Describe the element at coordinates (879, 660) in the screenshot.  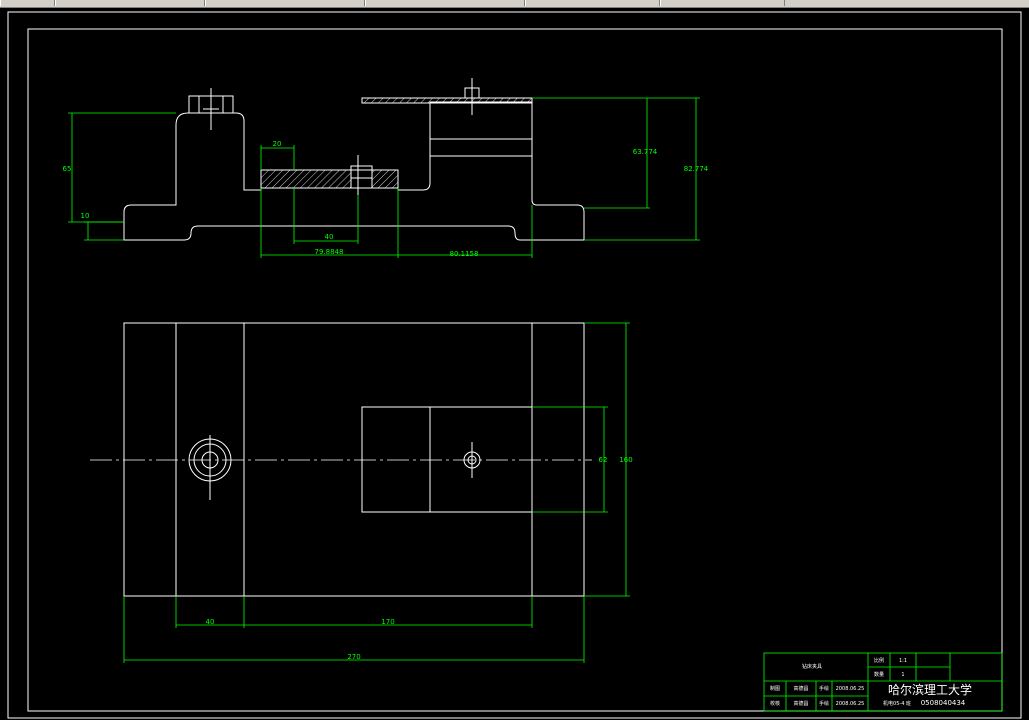
I see `scale-label: 比例` at that location.